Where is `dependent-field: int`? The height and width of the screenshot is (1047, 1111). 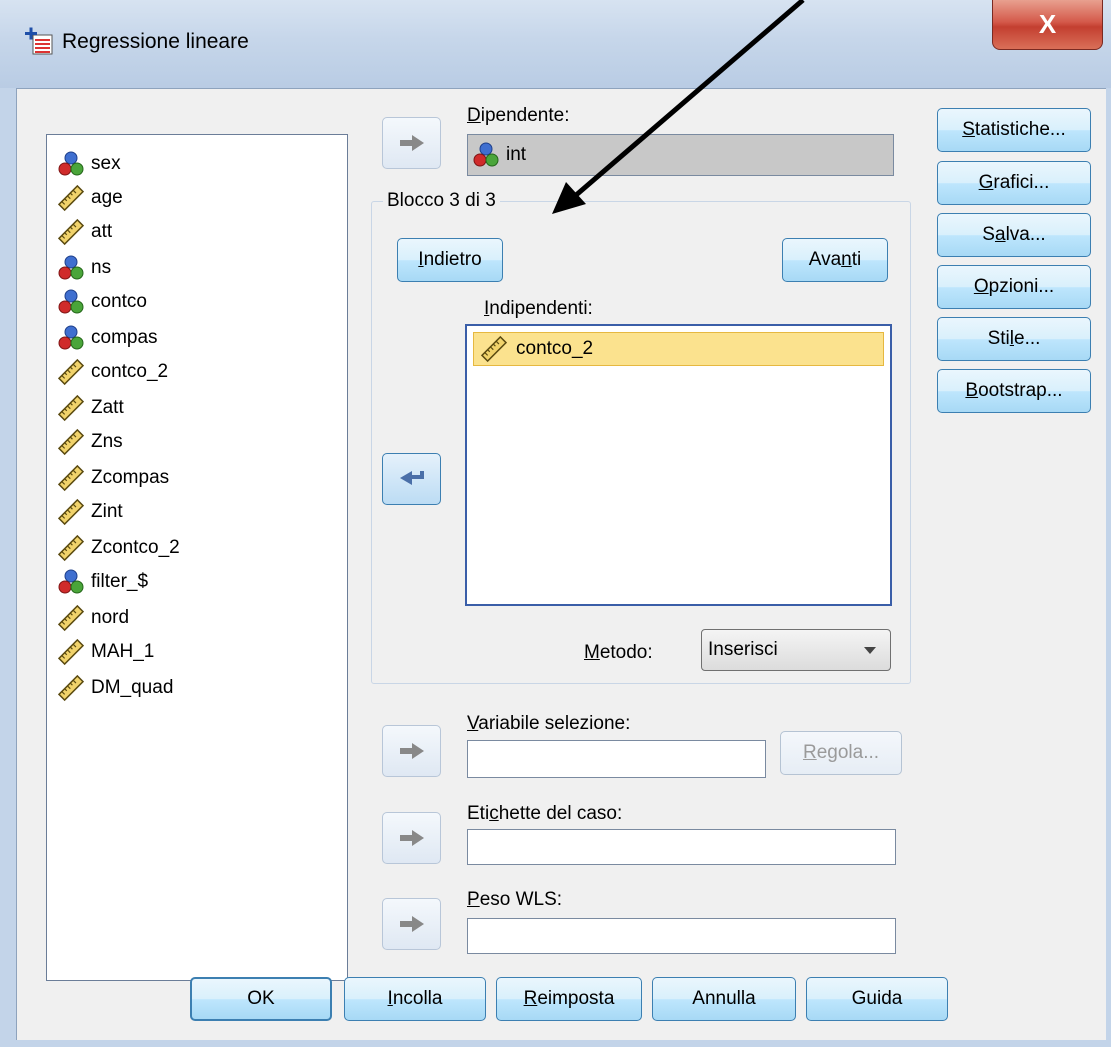 dependent-field: int is located at coordinates (680, 155).